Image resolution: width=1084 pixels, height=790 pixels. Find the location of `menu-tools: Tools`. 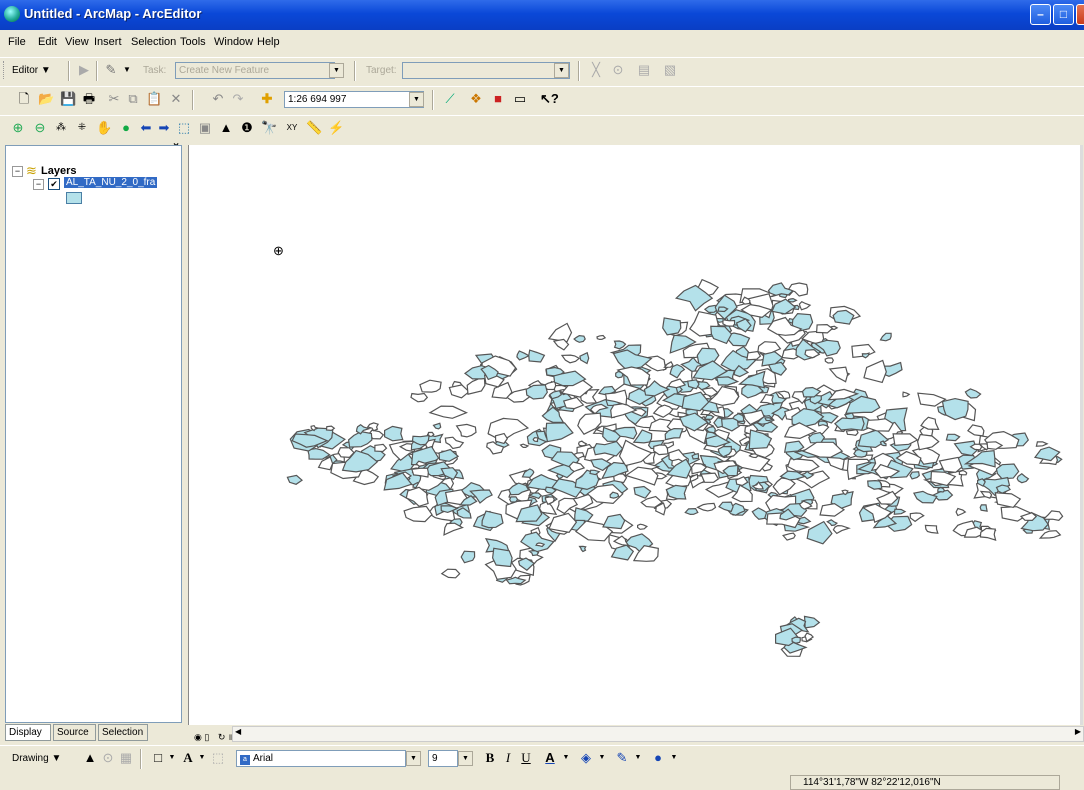

menu-tools: Tools is located at coordinates (193, 42).